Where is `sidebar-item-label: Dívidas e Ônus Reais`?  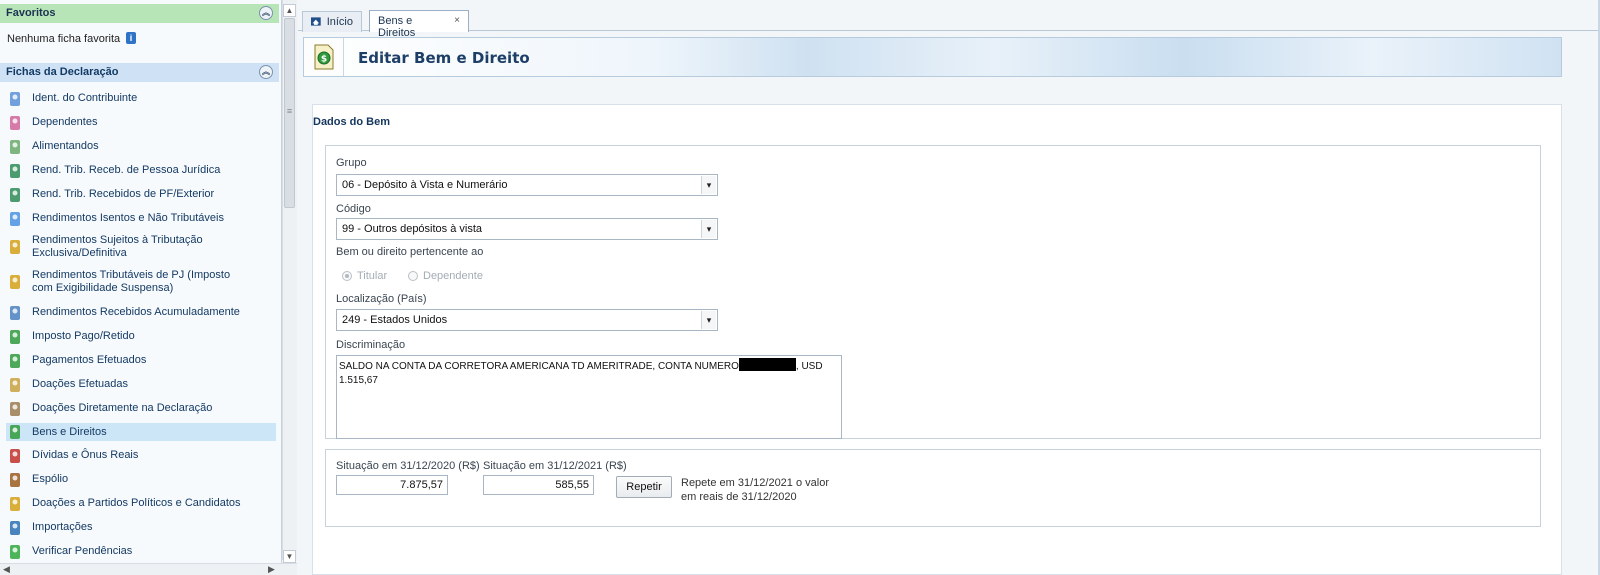
sidebar-item-label: Dívidas e Ônus Reais is located at coordinates (85, 455).